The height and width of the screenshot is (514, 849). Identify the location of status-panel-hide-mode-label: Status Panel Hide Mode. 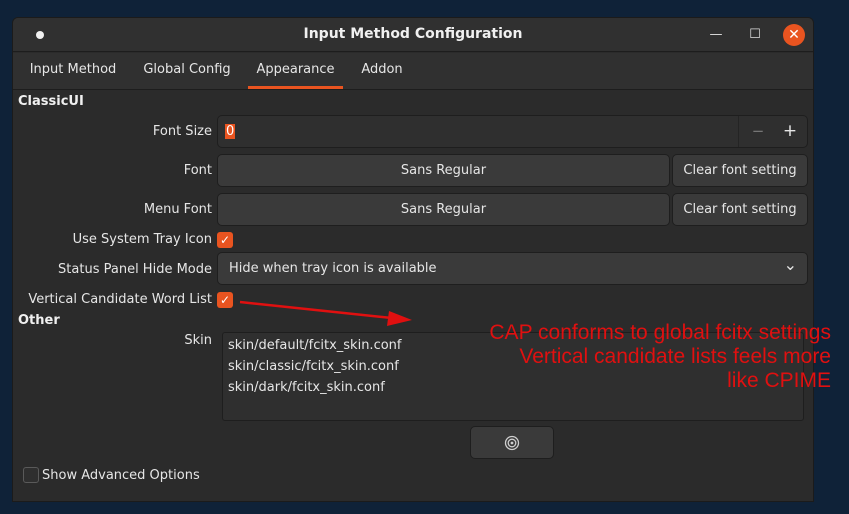
(135, 269).